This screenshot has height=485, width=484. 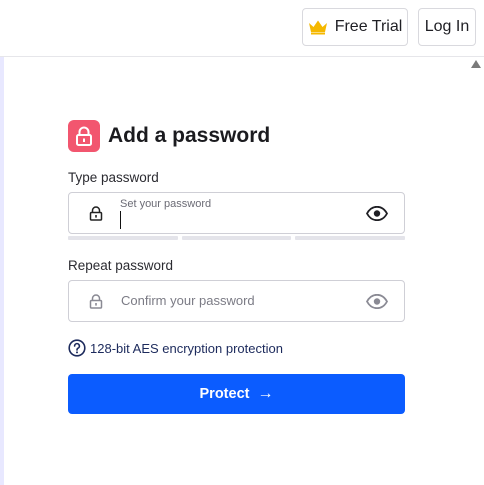 I want to click on top-header: Free Trial Log In, so click(x=242, y=28).